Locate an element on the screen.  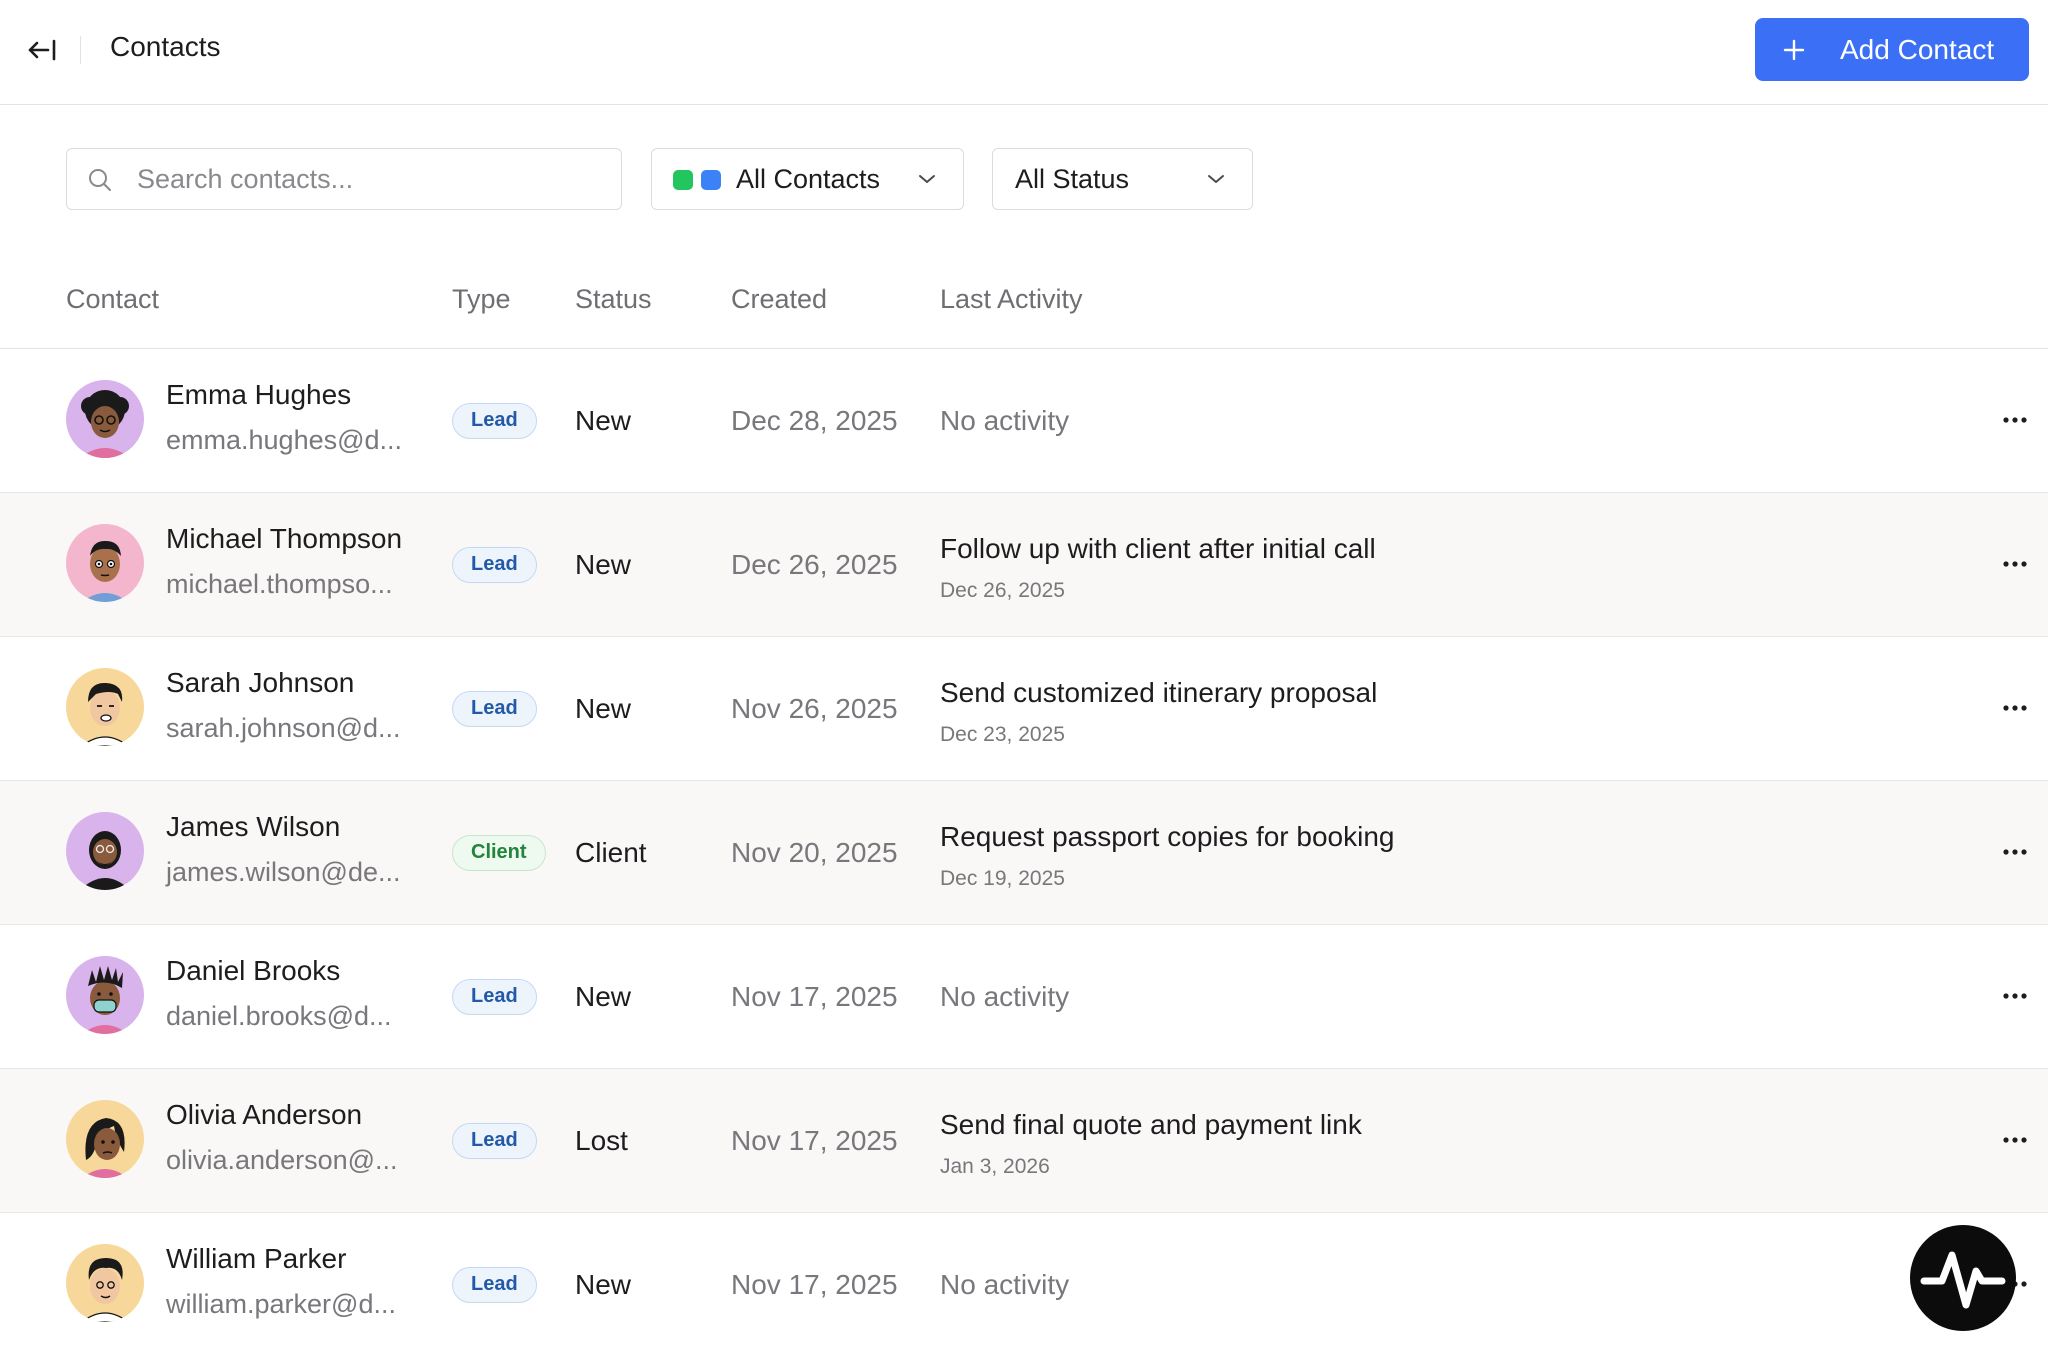
search-box is located at coordinates (344, 179).